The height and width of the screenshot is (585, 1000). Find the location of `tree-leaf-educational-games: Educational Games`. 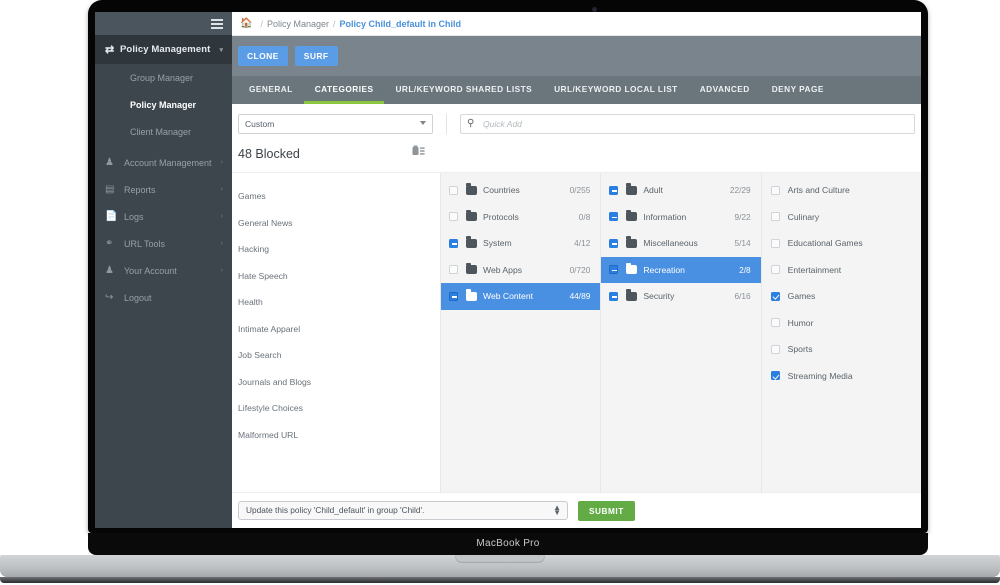

tree-leaf-educational-games: Educational Games is located at coordinates (841, 243).